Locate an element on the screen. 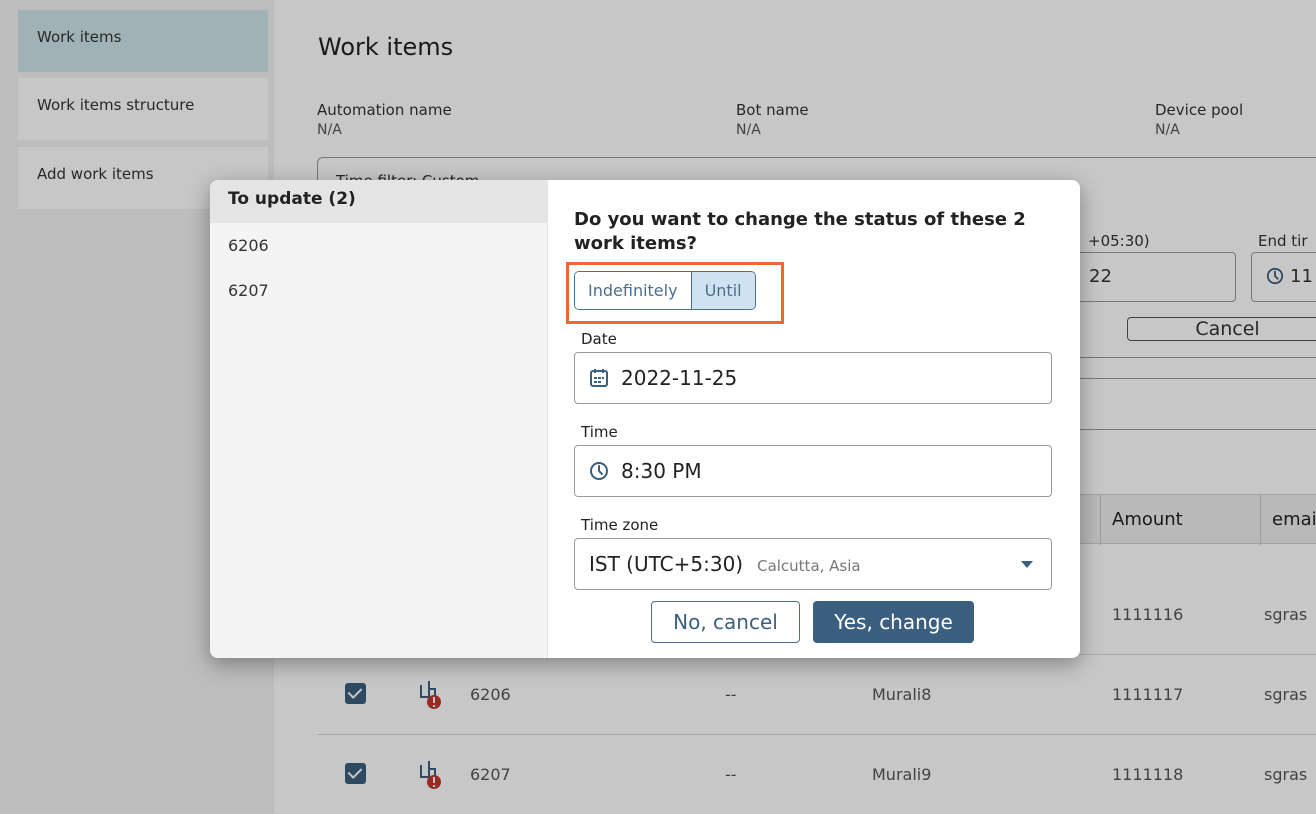 The height and width of the screenshot is (814, 1316). date-value: 2022-11-25 is located at coordinates (679, 378).